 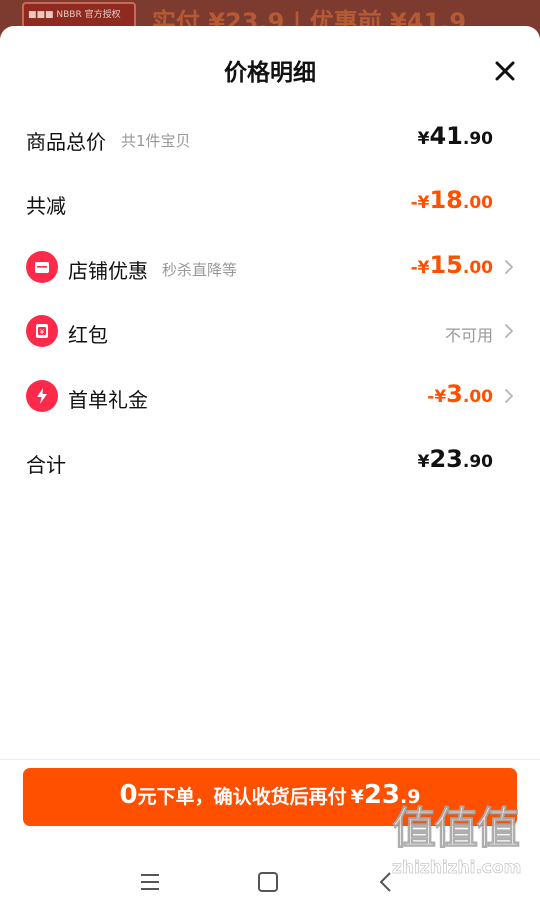 What do you see at coordinates (270, 396) in the screenshot?
I see `first-order-row: 首单礼金 -¥3.00` at bounding box center [270, 396].